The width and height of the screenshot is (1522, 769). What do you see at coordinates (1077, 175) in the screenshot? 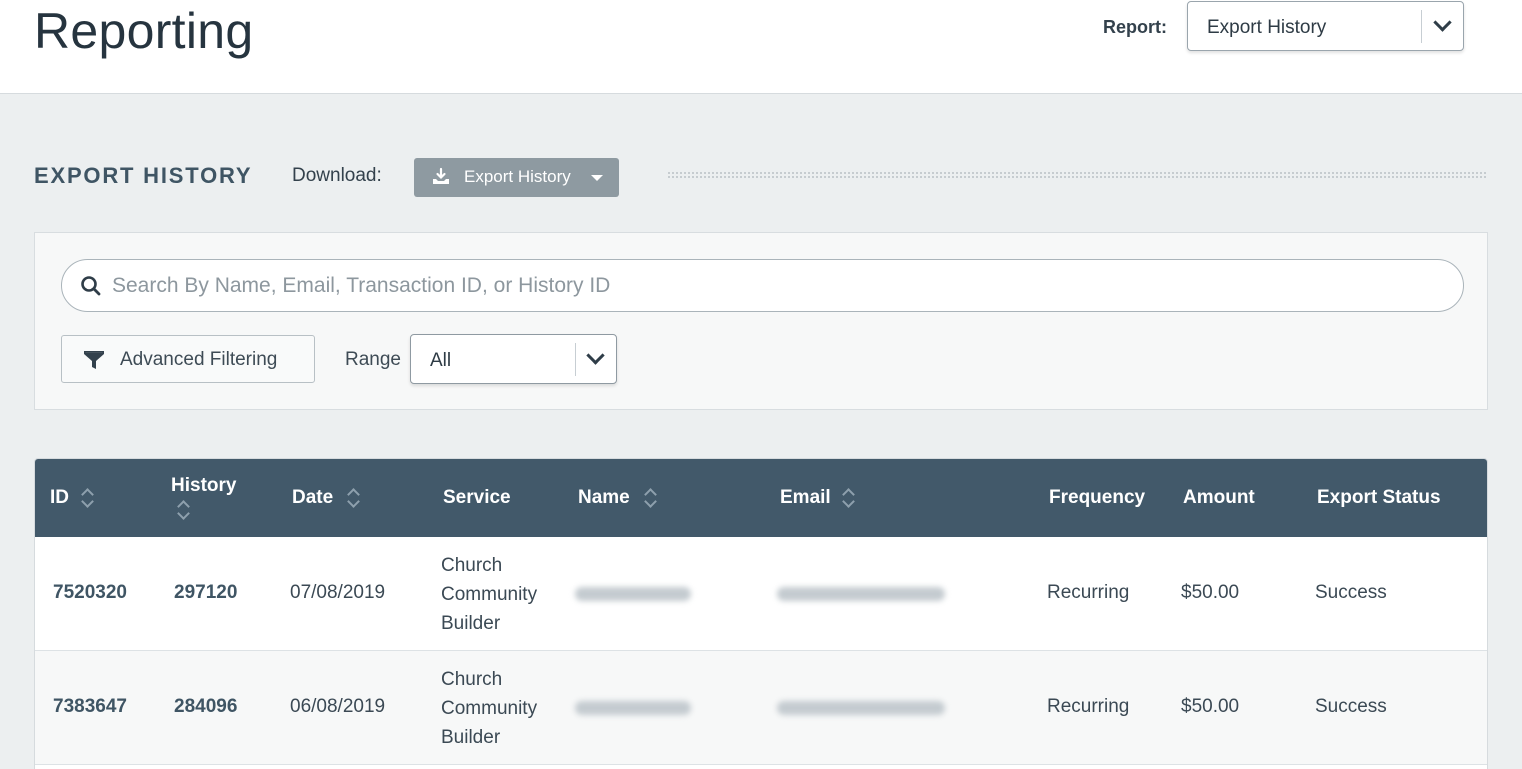
I see `dotted-divider` at bounding box center [1077, 175].